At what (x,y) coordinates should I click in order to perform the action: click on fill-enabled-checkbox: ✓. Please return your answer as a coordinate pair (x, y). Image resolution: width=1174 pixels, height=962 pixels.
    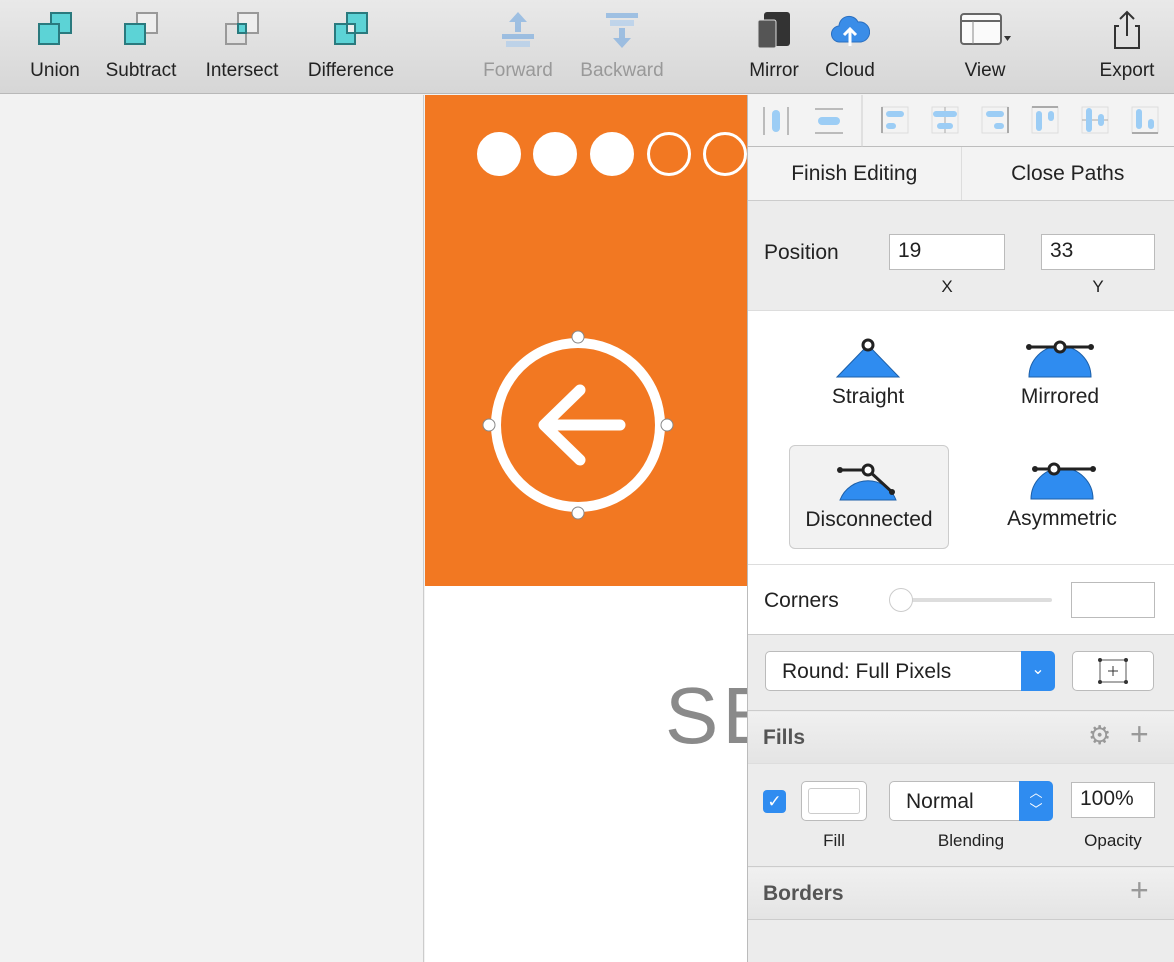
    Looking at the image, I should click on (774, 801).